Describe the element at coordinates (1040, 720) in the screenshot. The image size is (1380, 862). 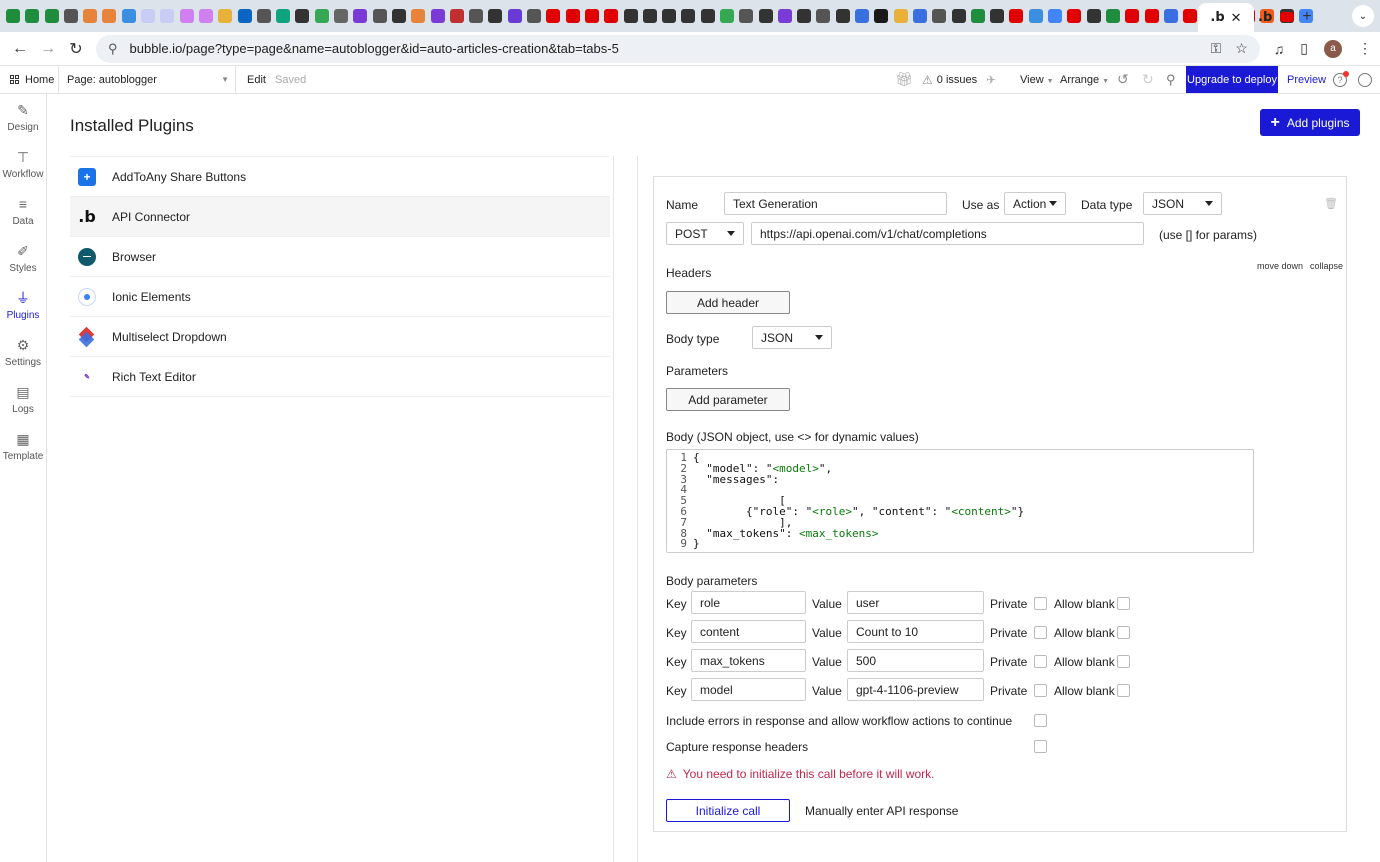
I see `include-errors-checkbox` at that location.